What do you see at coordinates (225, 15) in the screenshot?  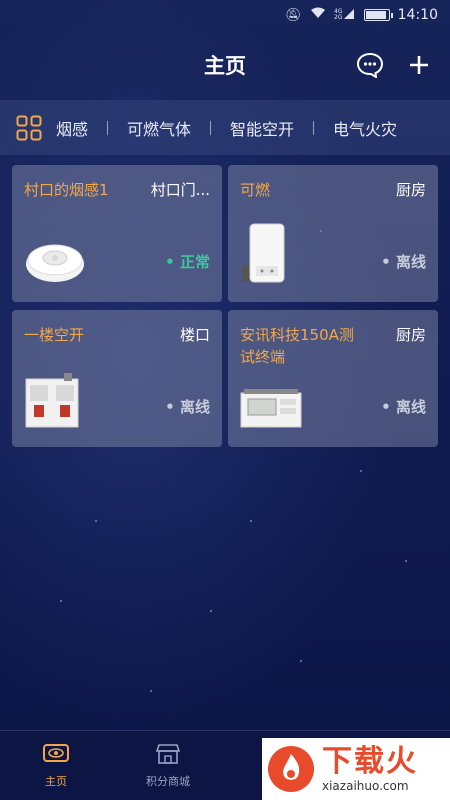 I see `status-bar: 🔕︎ 4G 2G 14:10` at bounding box center [225, 15].